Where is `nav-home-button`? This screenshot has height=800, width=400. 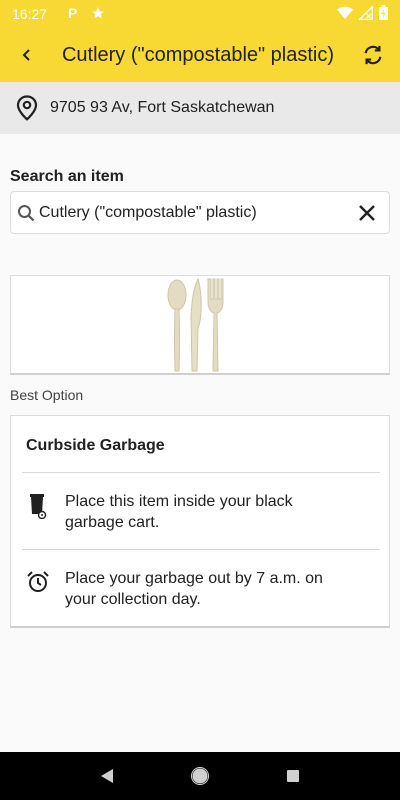 nav-home-button is located at coordinates (200, 776).